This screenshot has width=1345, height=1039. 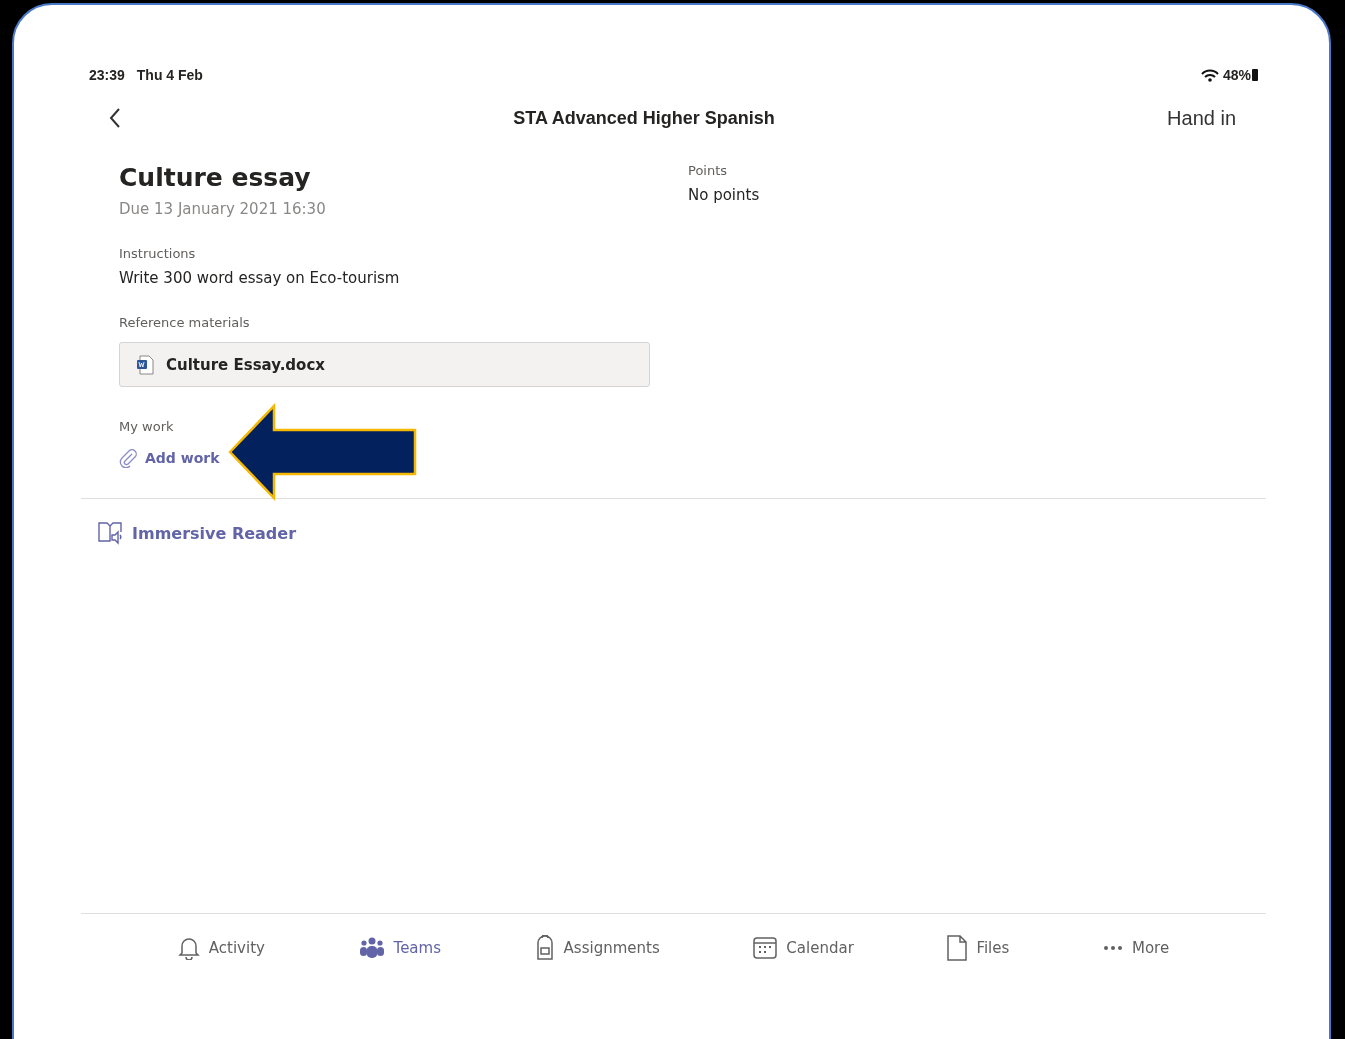 What do you see at coordinates (107, 75) in the screenshot?
I see `status-time: 23:39` at bounding box center [107, 75].